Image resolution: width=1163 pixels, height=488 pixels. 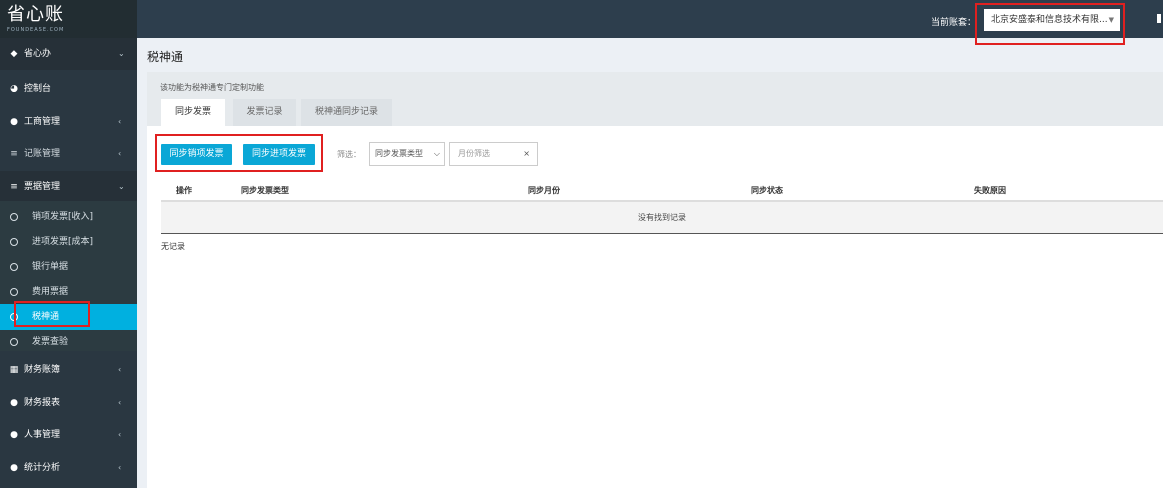 I want to click on tab-sync-invoice: 同步发票, so click(x=193, y=112).